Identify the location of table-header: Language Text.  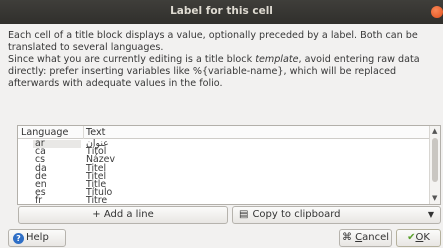
(224, 132).